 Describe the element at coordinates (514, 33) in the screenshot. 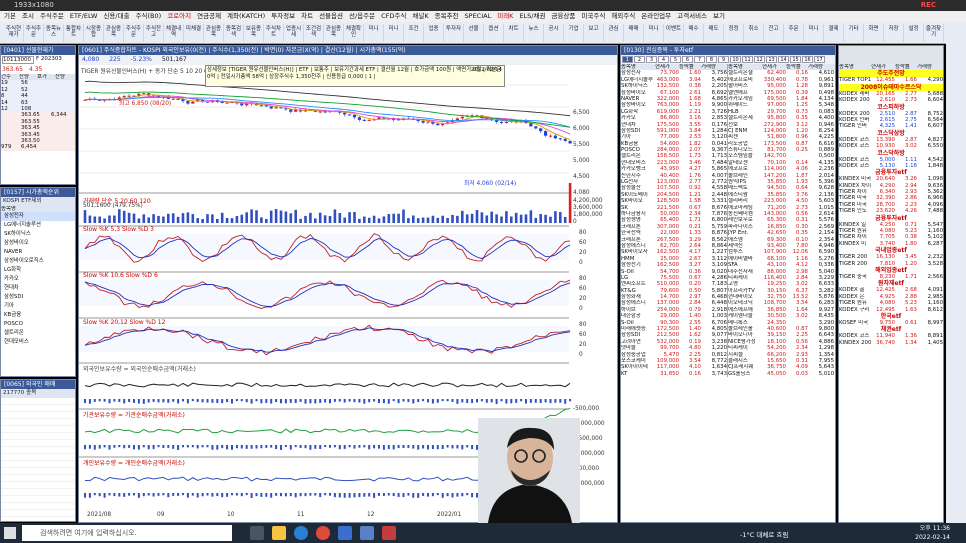

I see `toolbar-button-25: 차트` at that location.